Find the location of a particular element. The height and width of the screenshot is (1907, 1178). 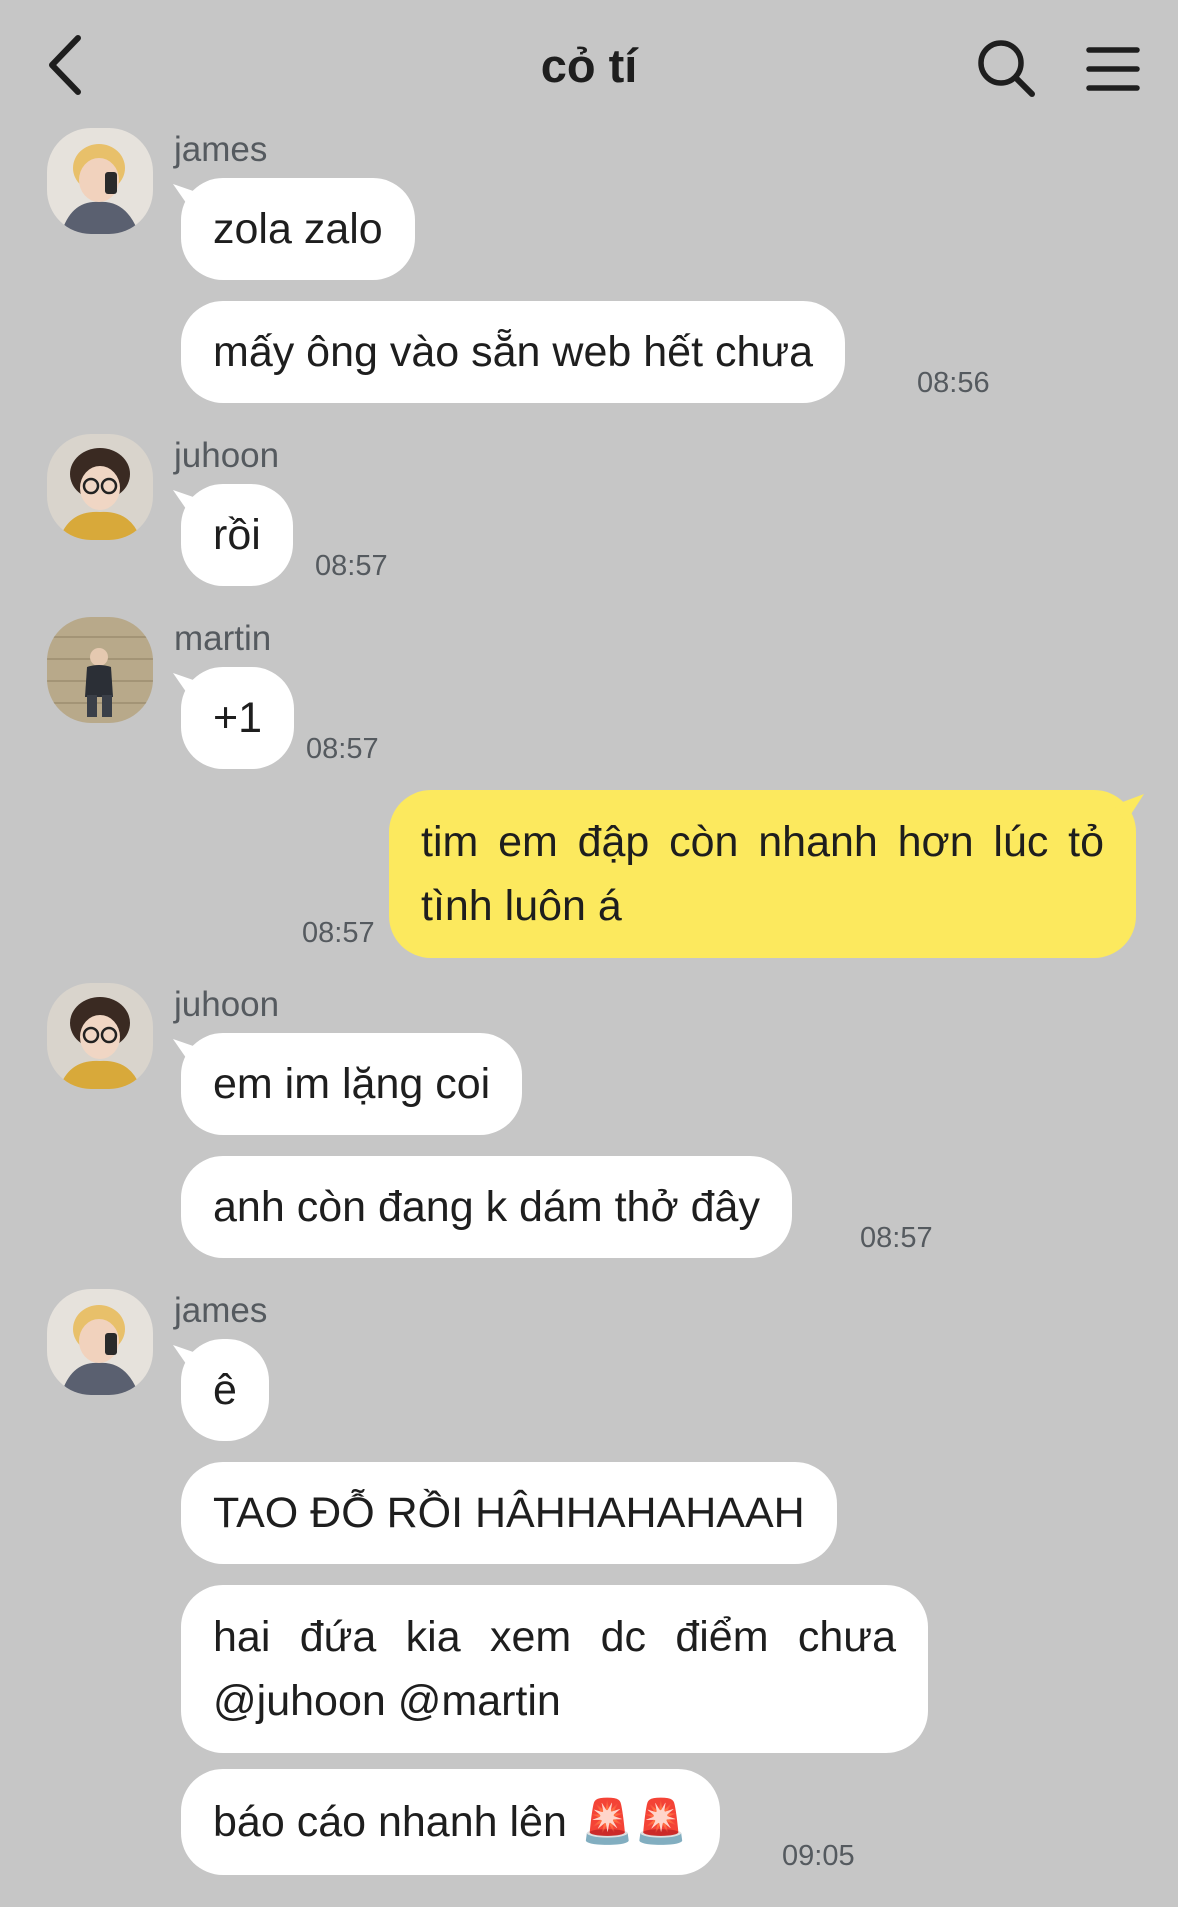

hamburger-menu-icon is located at coordinates (1113, 69).